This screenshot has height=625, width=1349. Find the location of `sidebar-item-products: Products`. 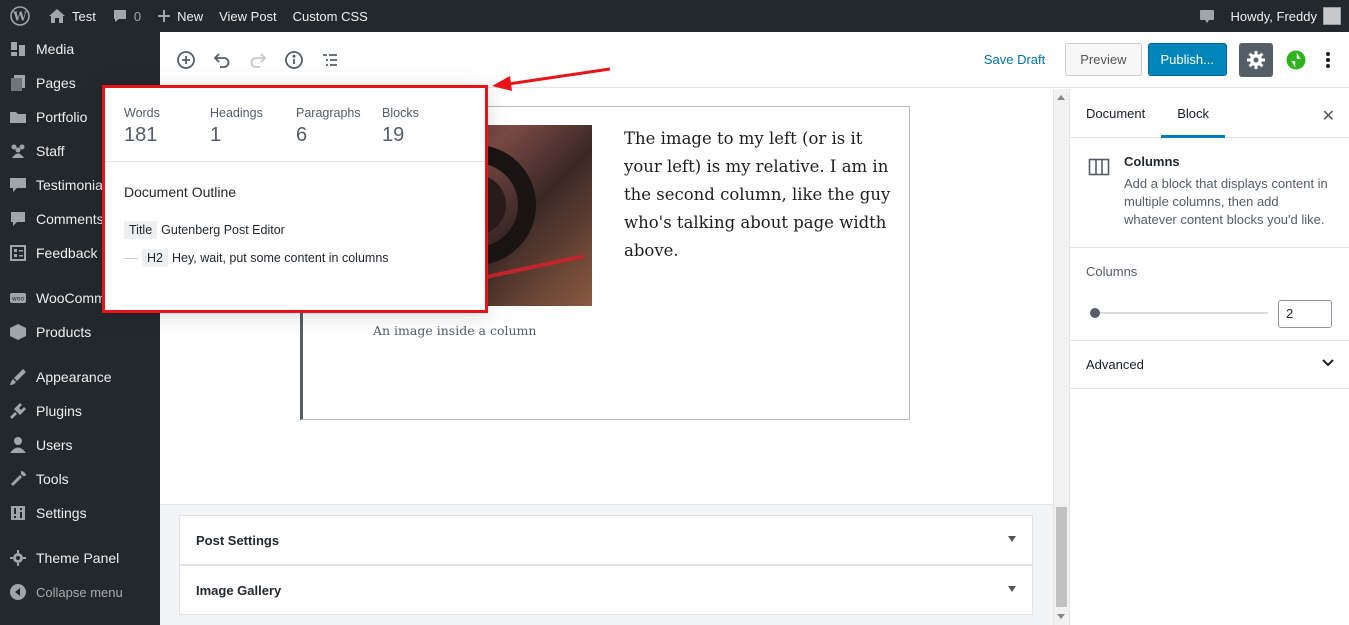

sidebar-item-products: Products is located at coordinates (80, 332).